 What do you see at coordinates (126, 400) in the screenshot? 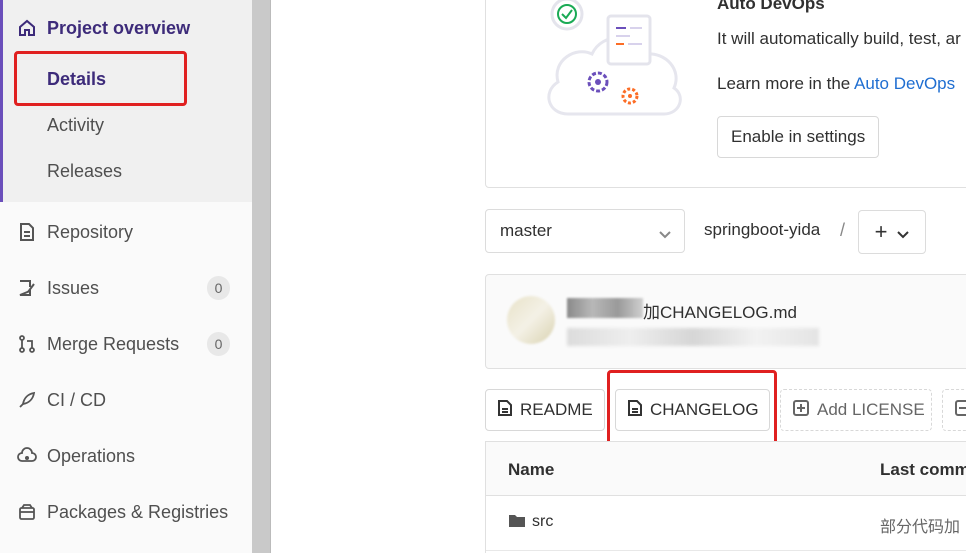
I see `sidebar-item-cicd: CI / CD` at bounding box center [126, 400].